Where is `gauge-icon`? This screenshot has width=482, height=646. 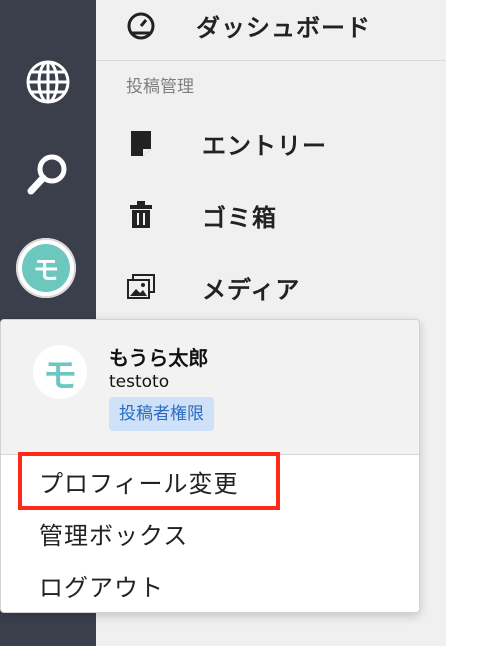
gauge-icon is located at coordinates (141, 25).